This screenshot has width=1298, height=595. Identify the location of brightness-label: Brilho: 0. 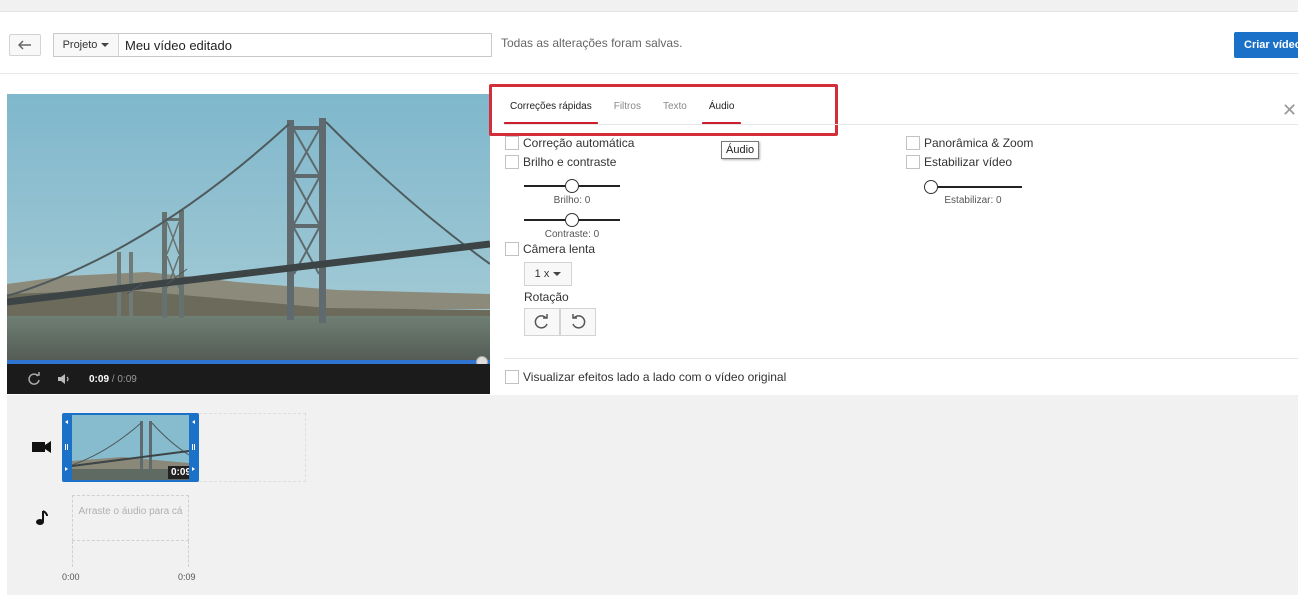
(572, 200).